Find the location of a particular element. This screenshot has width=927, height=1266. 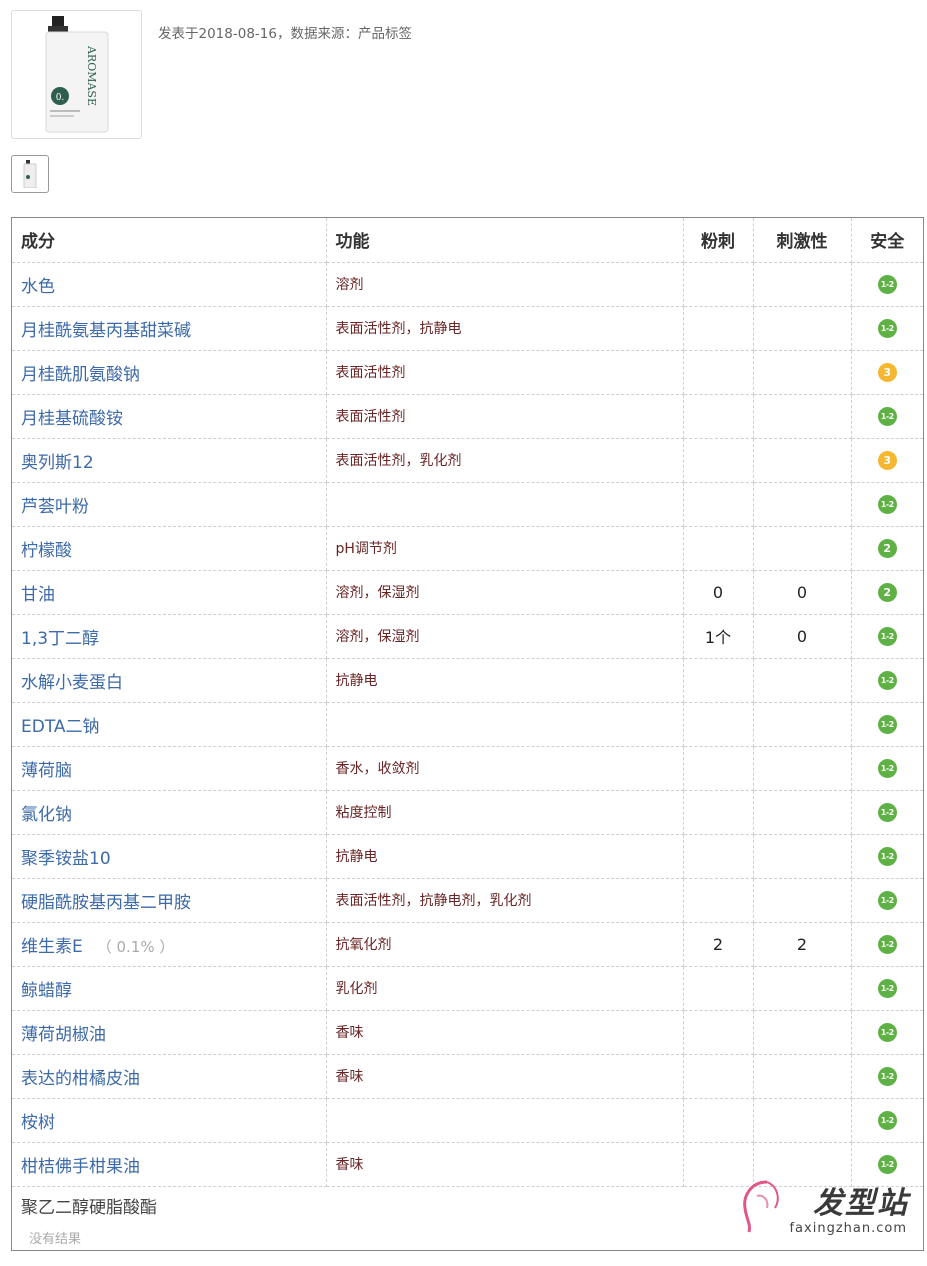

ingredient-name-link: 维生素E is located at coordinates (52, 947).